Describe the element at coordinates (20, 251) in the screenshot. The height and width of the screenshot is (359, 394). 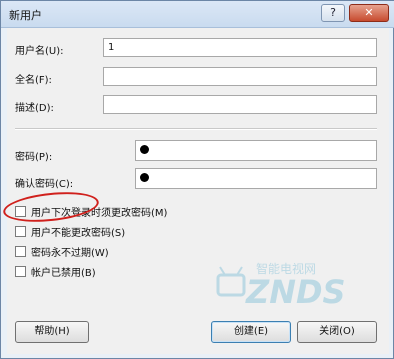
I see `password-never-expires-checkbox` at that location.